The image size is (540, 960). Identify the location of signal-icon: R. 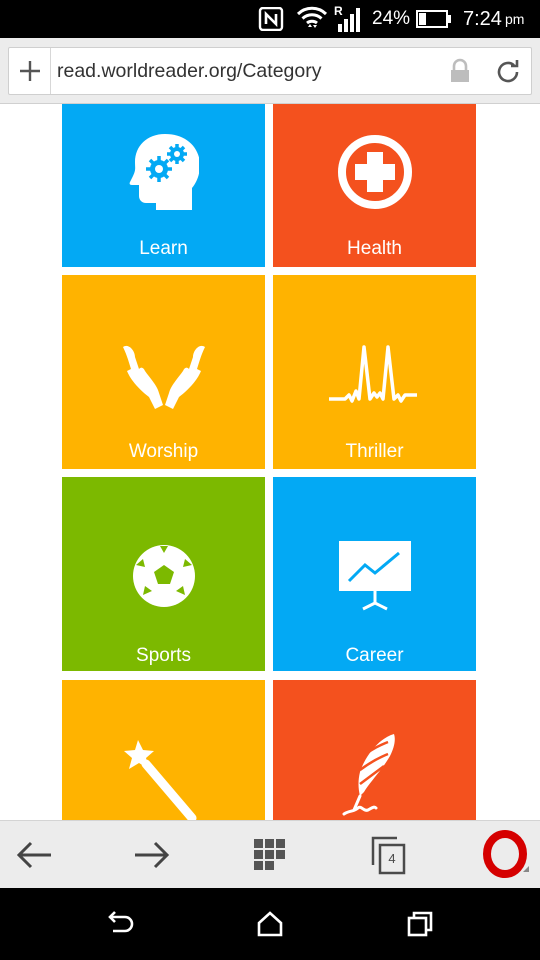
(350, 19).